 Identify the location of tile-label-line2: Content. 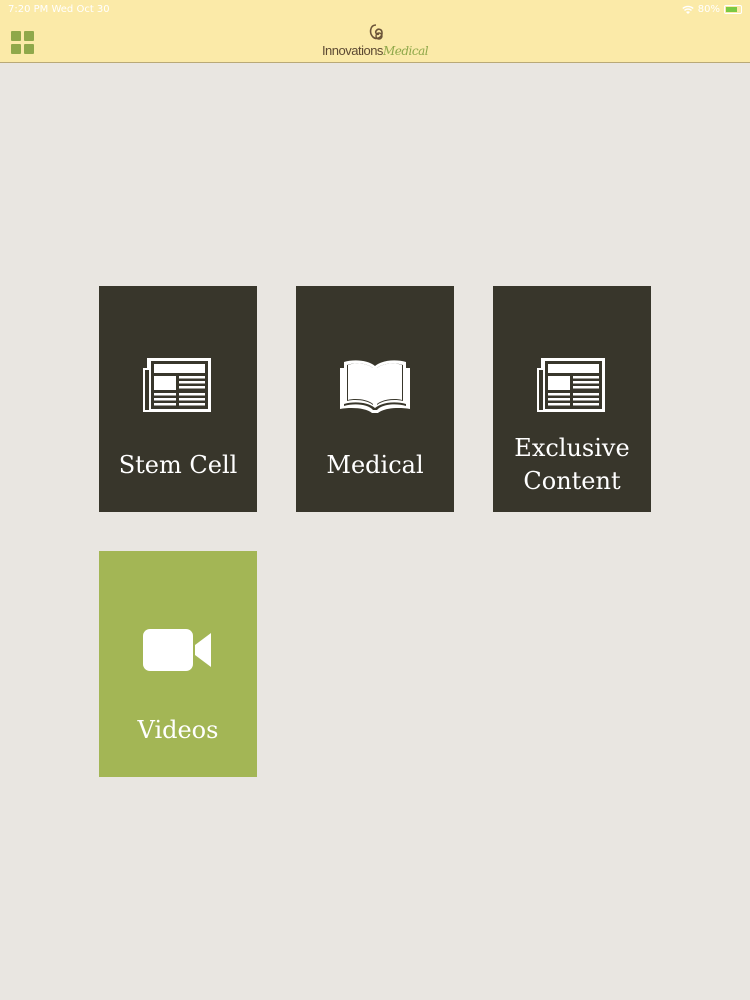
(572, 481).